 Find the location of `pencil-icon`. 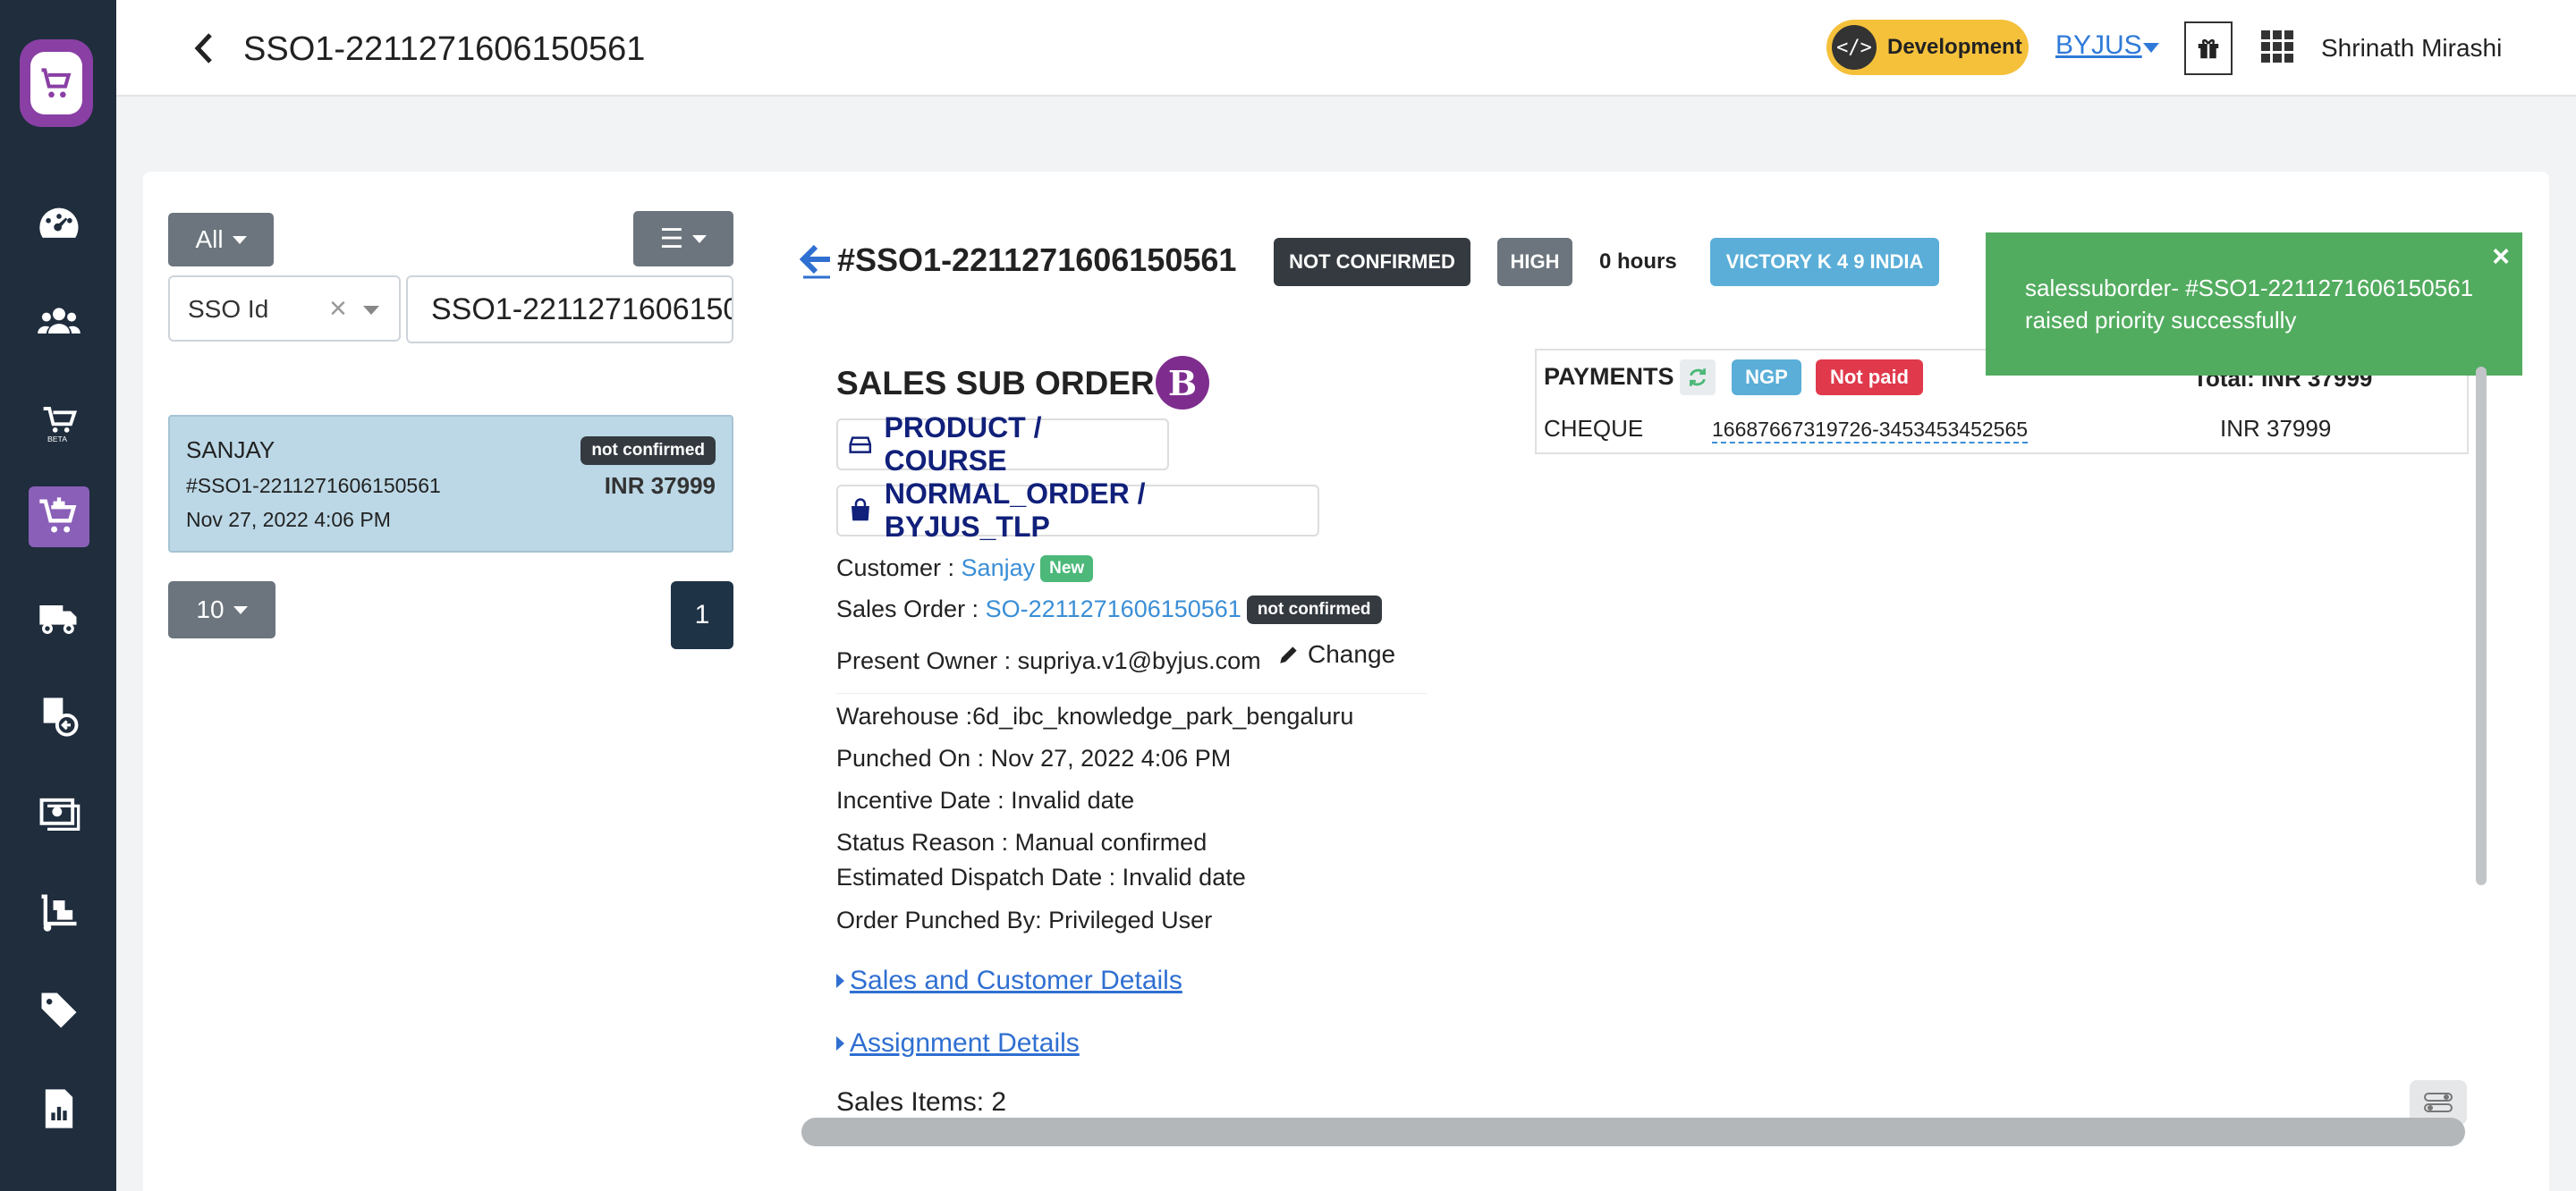

pencil-icon is located at coordinates (1288, 654).